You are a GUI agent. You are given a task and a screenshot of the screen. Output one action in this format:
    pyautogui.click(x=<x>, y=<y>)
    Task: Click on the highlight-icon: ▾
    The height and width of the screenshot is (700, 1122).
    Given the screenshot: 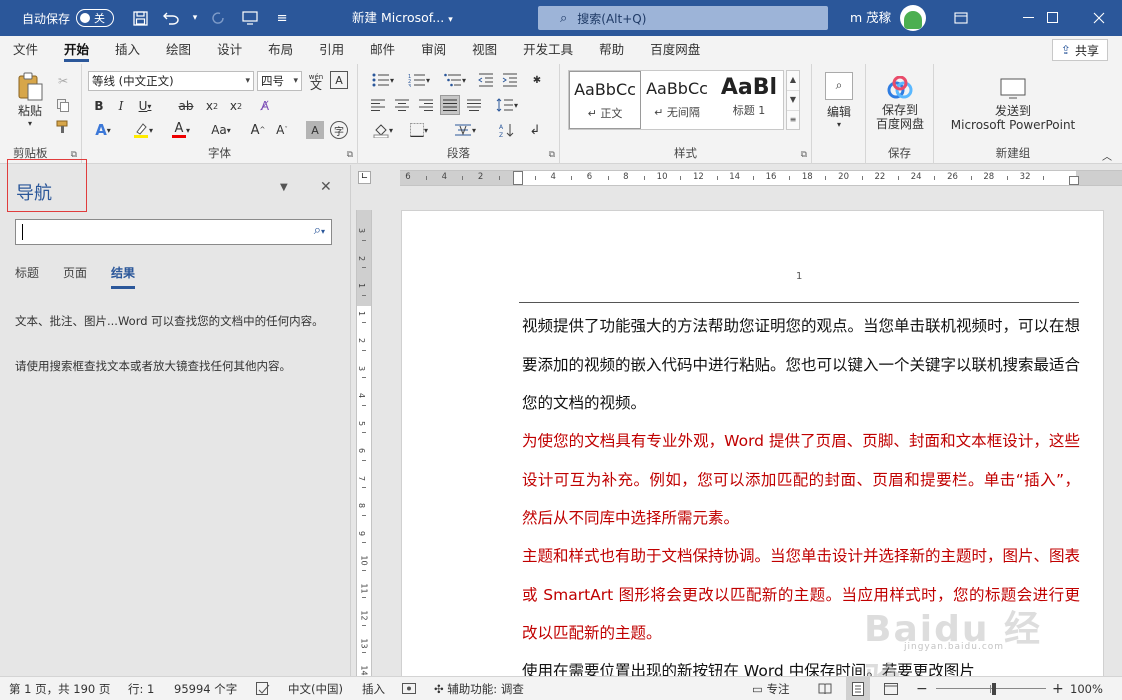 What is the action you would take?
    pyautogui.click(x=143, y=130)
    